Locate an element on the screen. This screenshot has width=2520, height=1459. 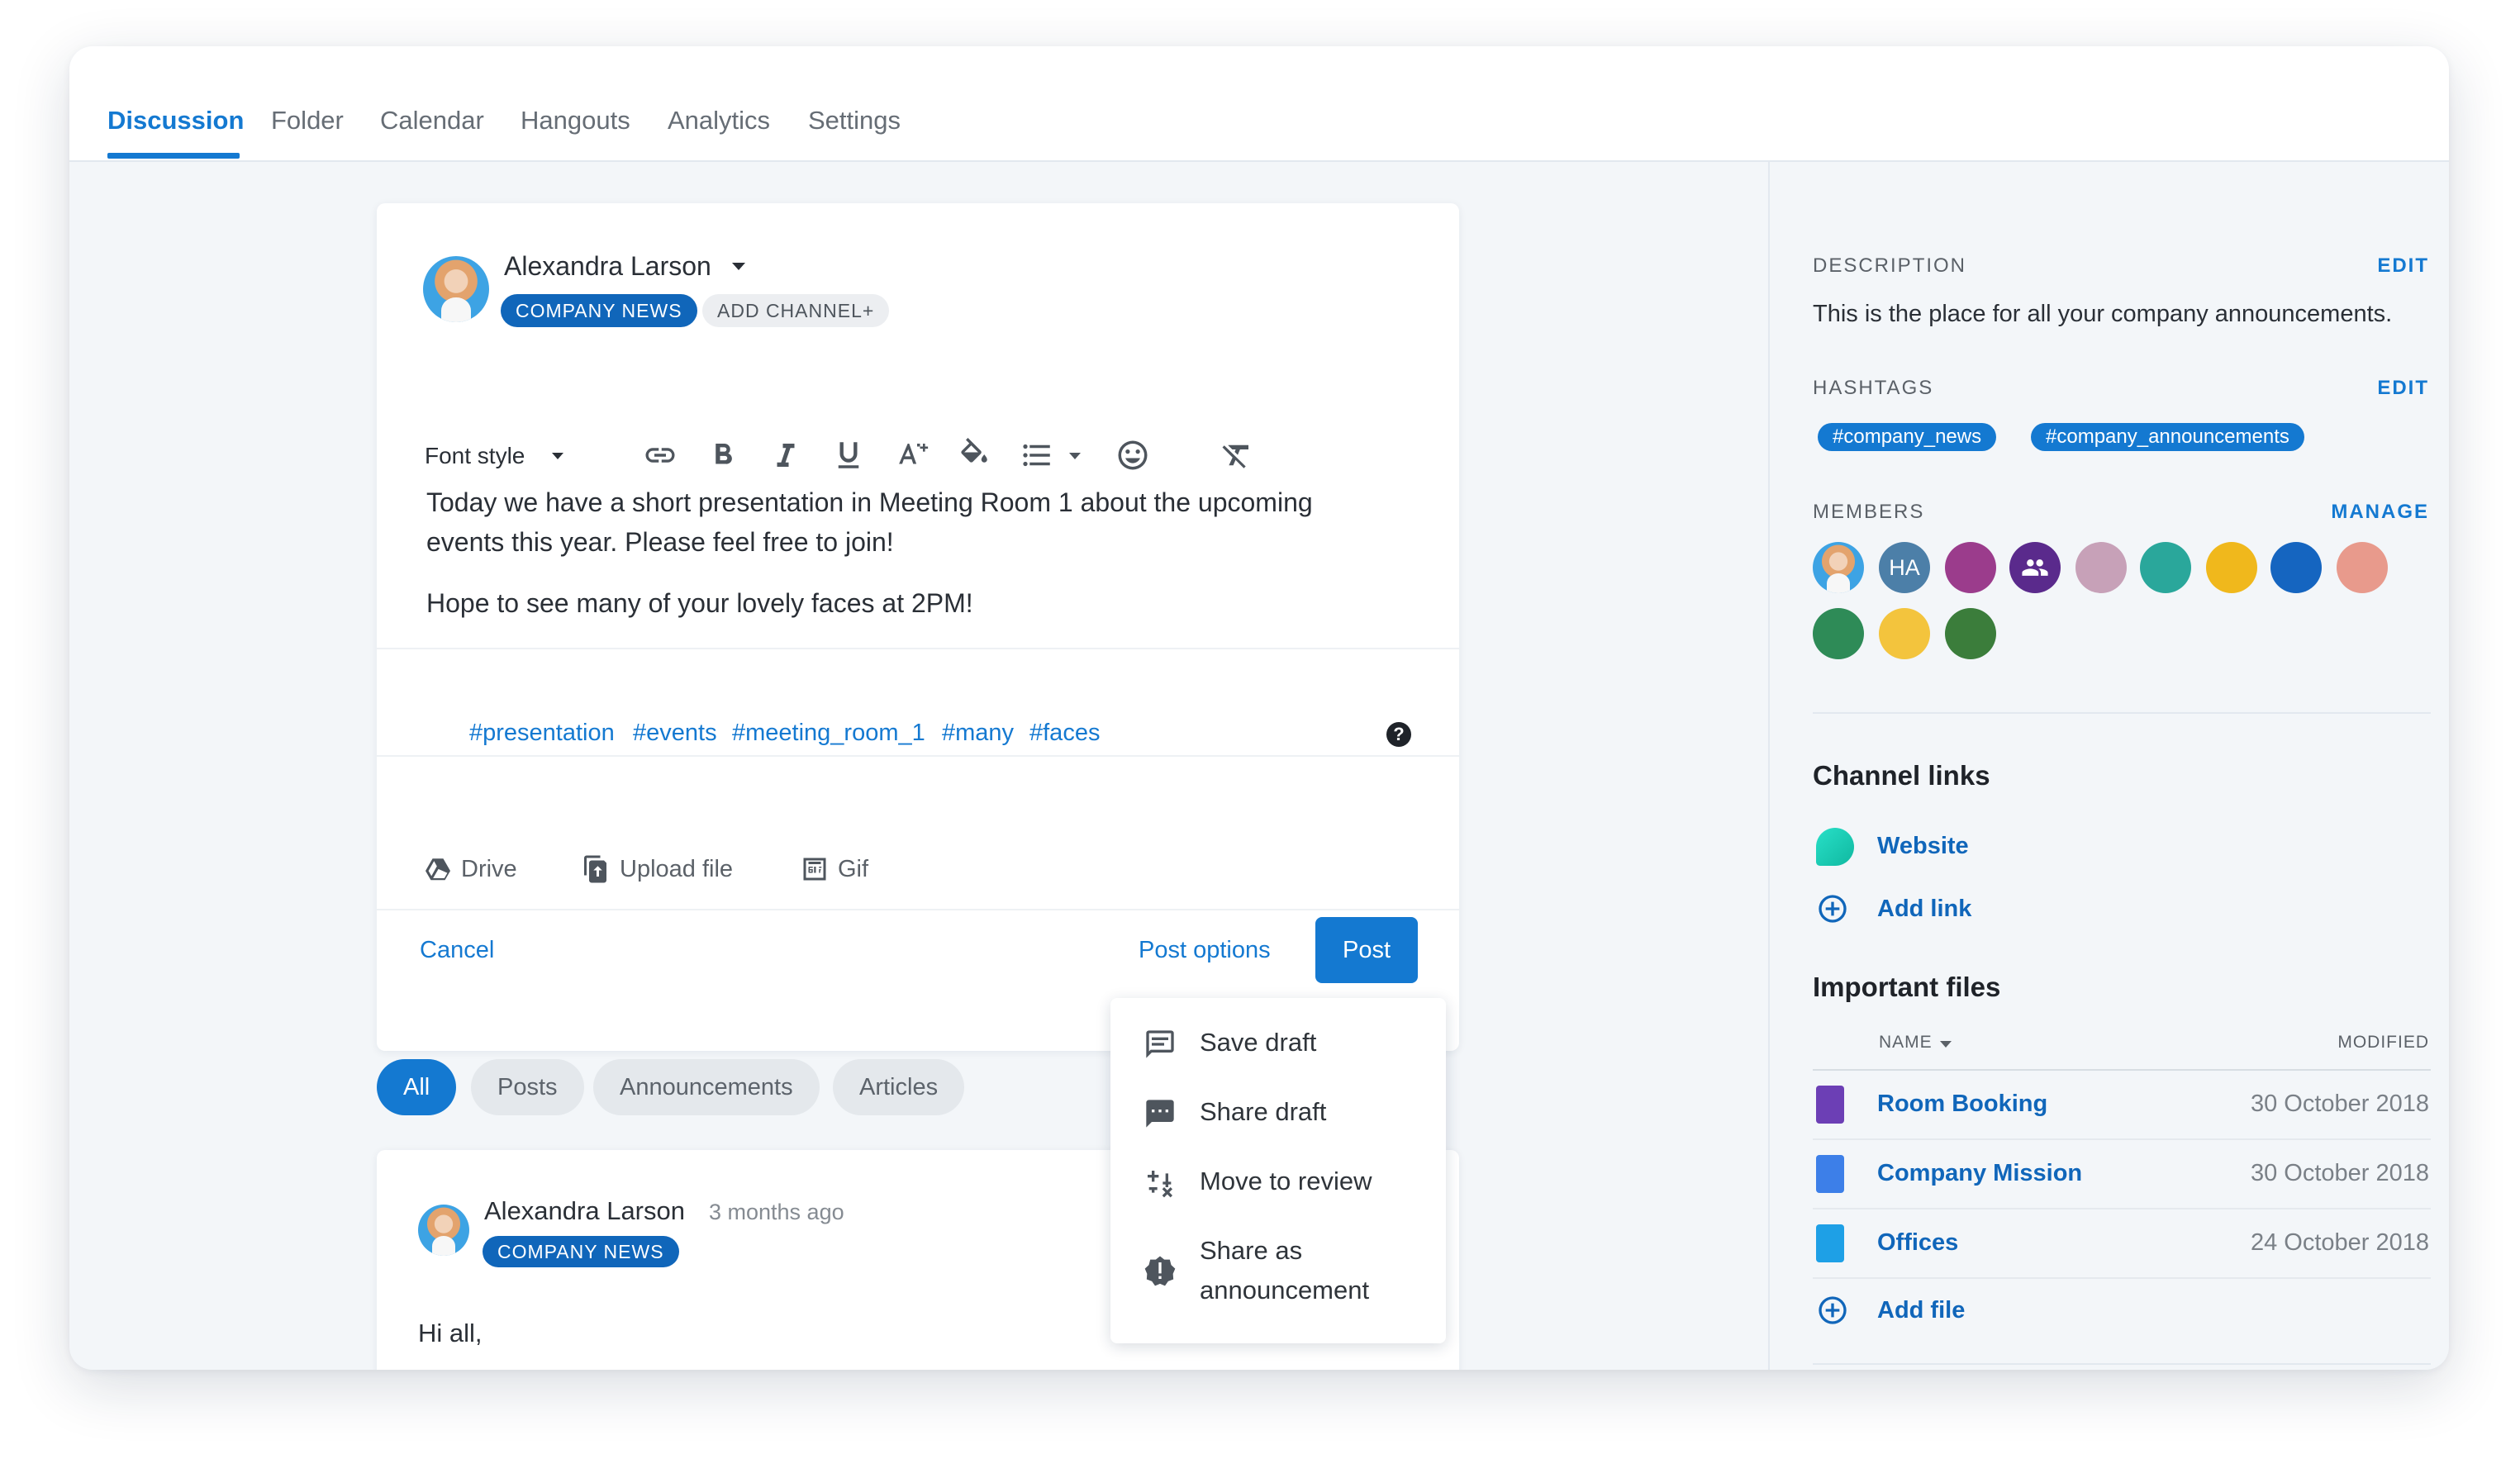
drive-attach-button: Drive is located at coordinates (470, 869).